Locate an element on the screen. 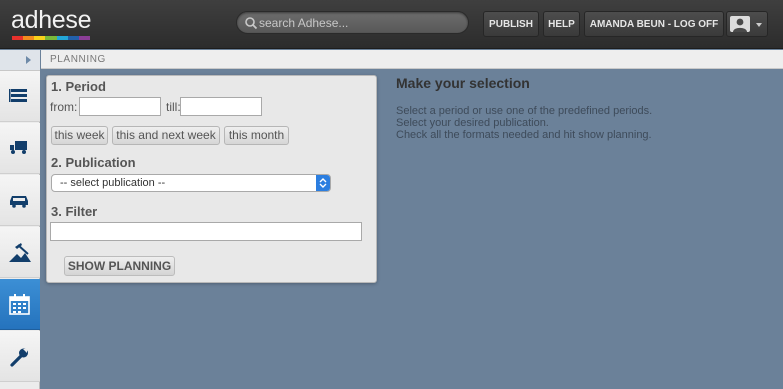 This screenshot has height=389, width=783. till-date-input is located at coordinates (221, 106).